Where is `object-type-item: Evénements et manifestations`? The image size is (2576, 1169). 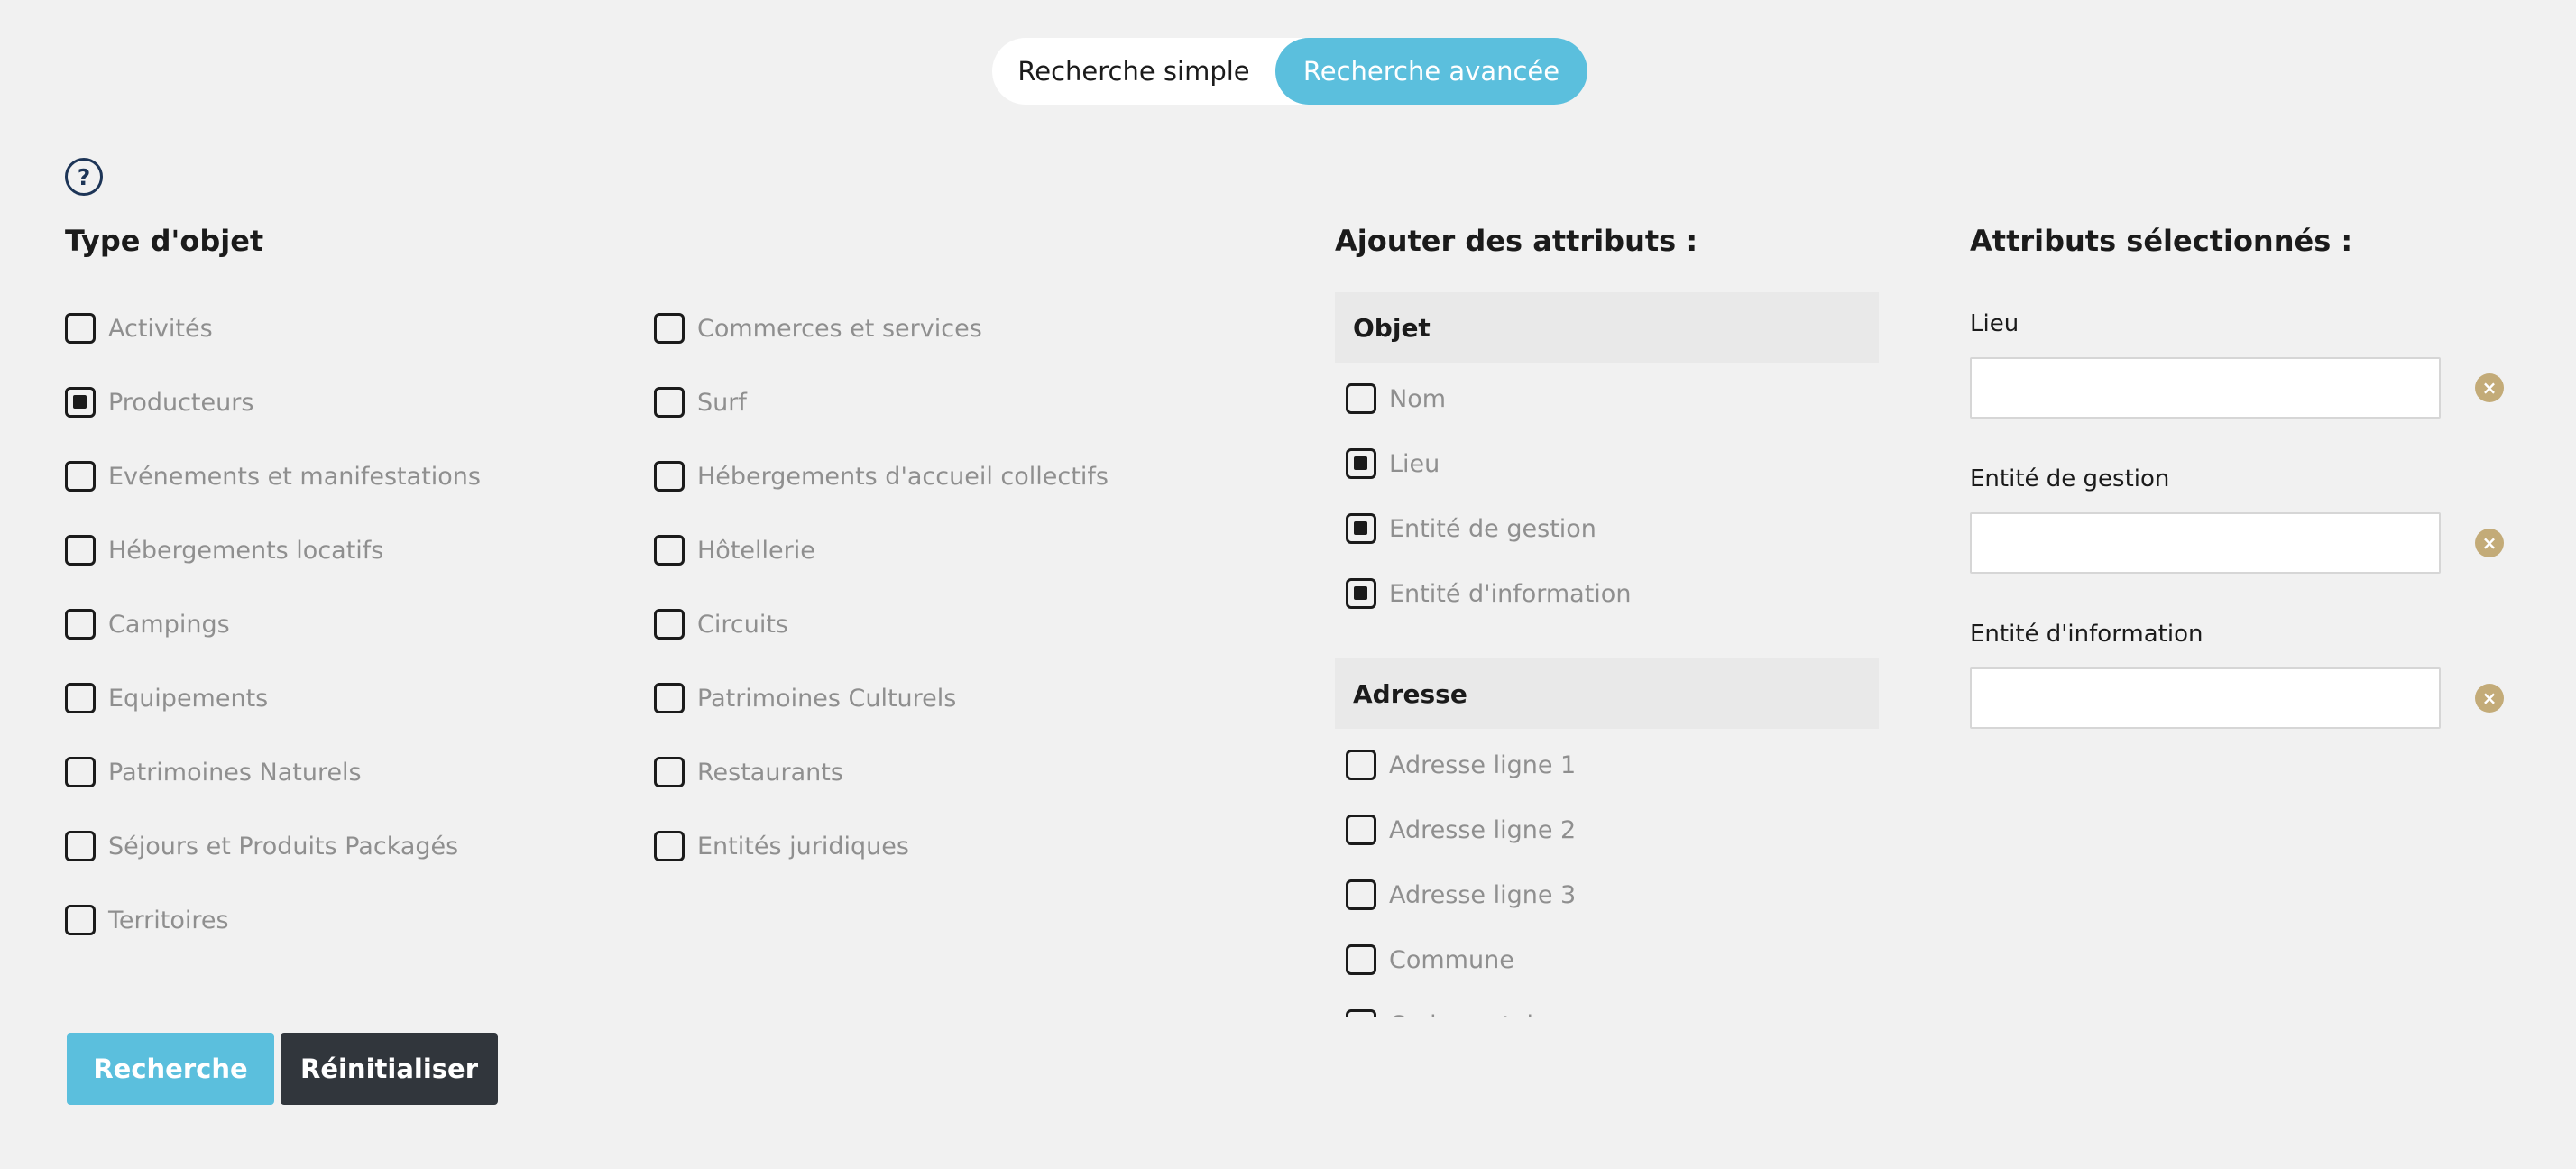 object-type-item: Evénements et manifestations is located at coordinates (273, 476).